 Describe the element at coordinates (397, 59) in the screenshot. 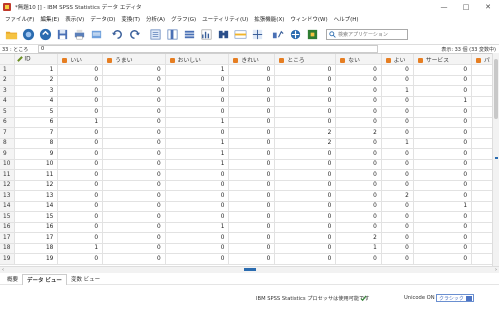

I see `column-header: よい` at that location.